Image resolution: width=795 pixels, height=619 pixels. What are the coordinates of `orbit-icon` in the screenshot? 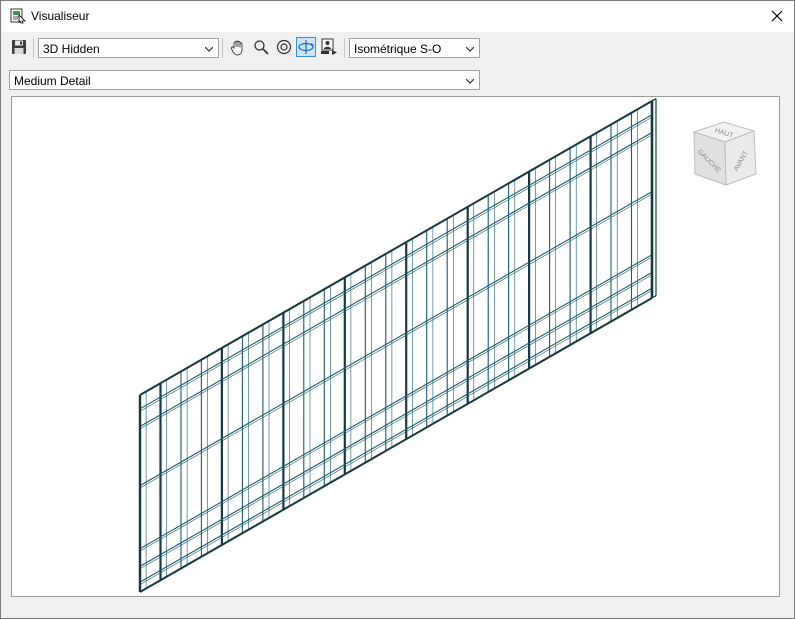 It's located at (306, 47).